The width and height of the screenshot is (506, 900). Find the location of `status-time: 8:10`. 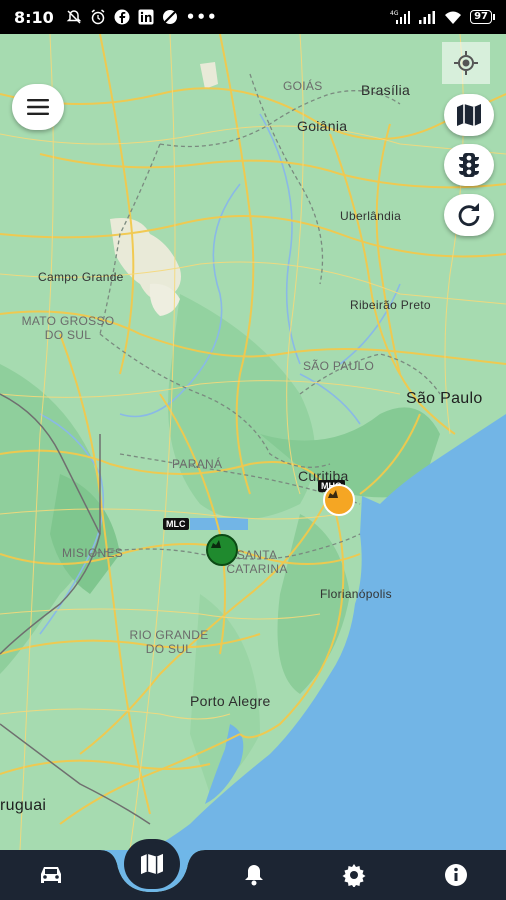

status-time: 8:10 is located at coordinates (34, 17).